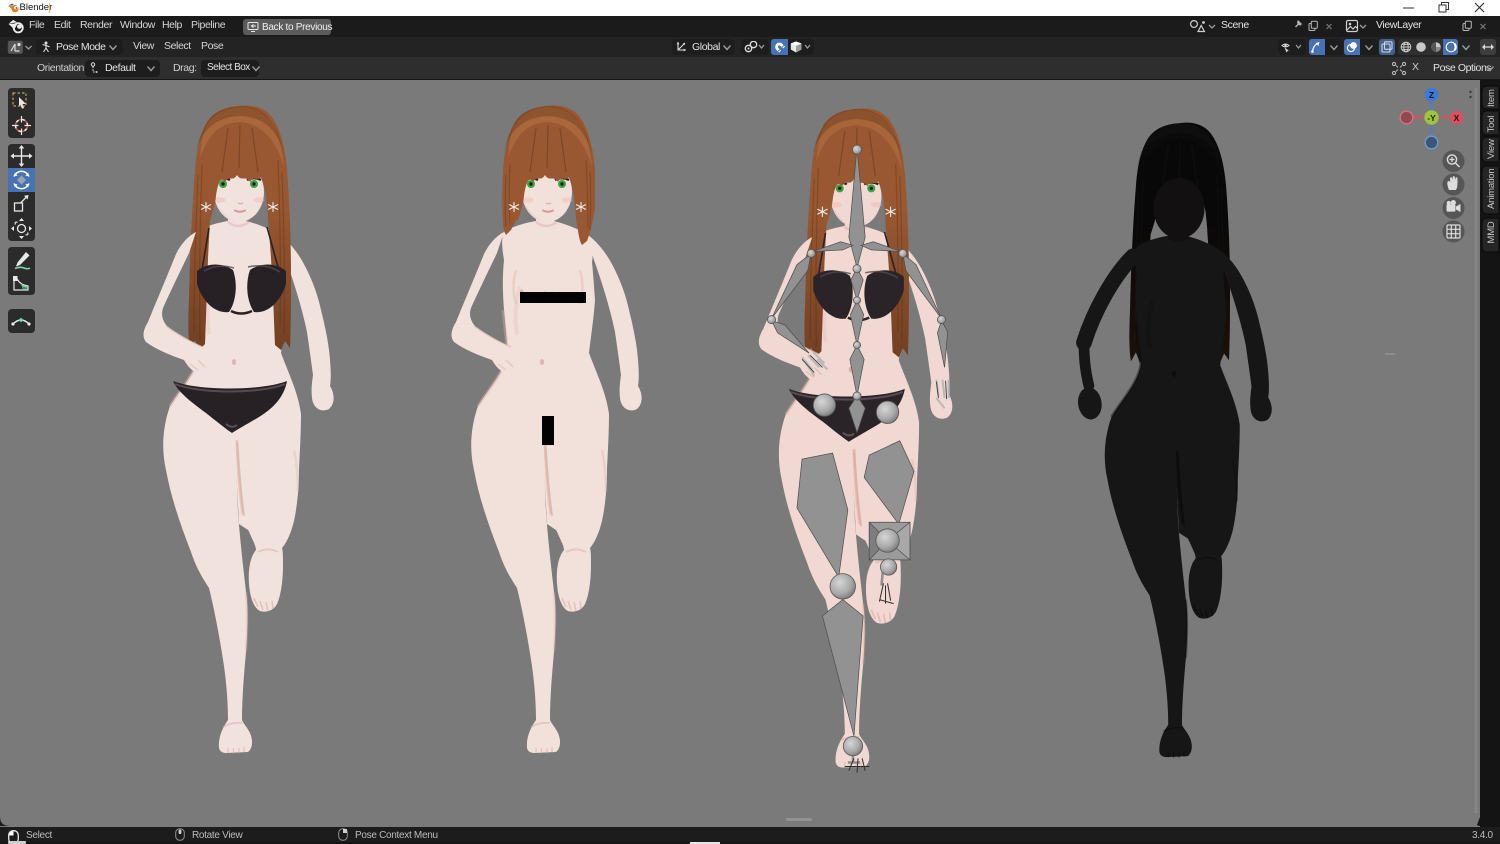 The width and height of the screenshot is (1500, 844). What do you see at coordinates (1431, 95) in the screenshot?
I see `svg-text: Z` at bounding box center [1431, 95].